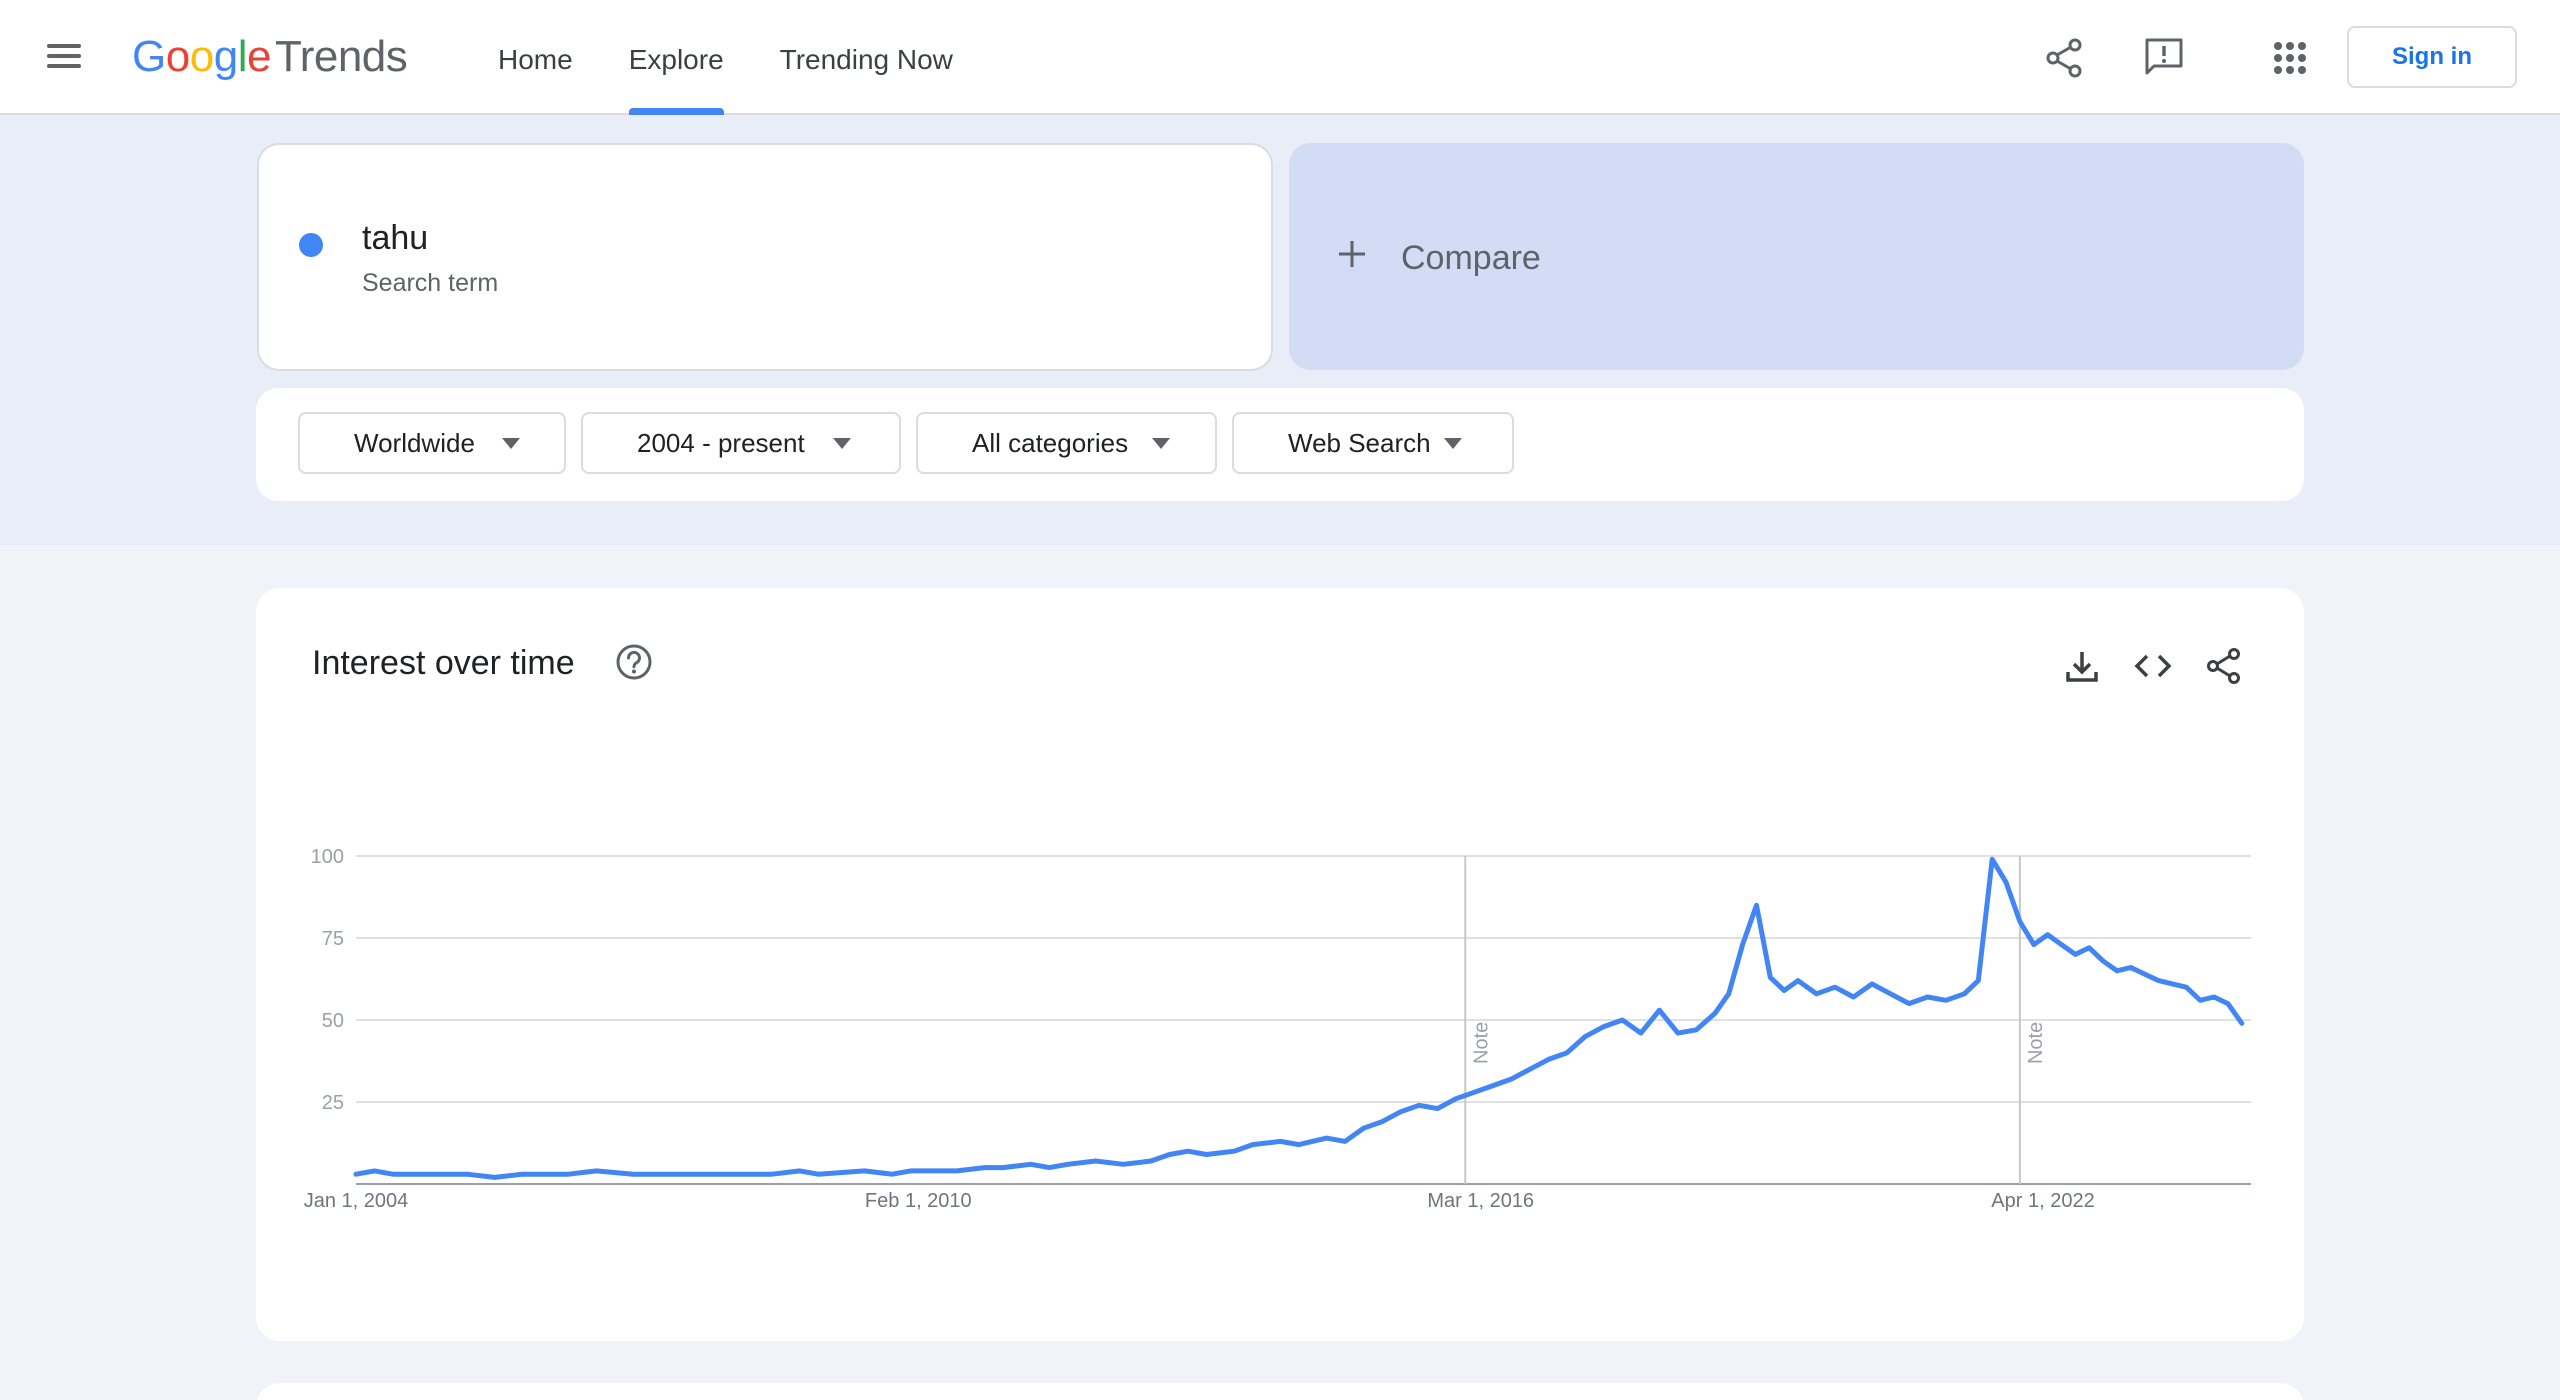 The image size is (2560, 1400). Describe the element at coordinates (2164, 58) in the screenshot. I see `feedback-icon` at that location.